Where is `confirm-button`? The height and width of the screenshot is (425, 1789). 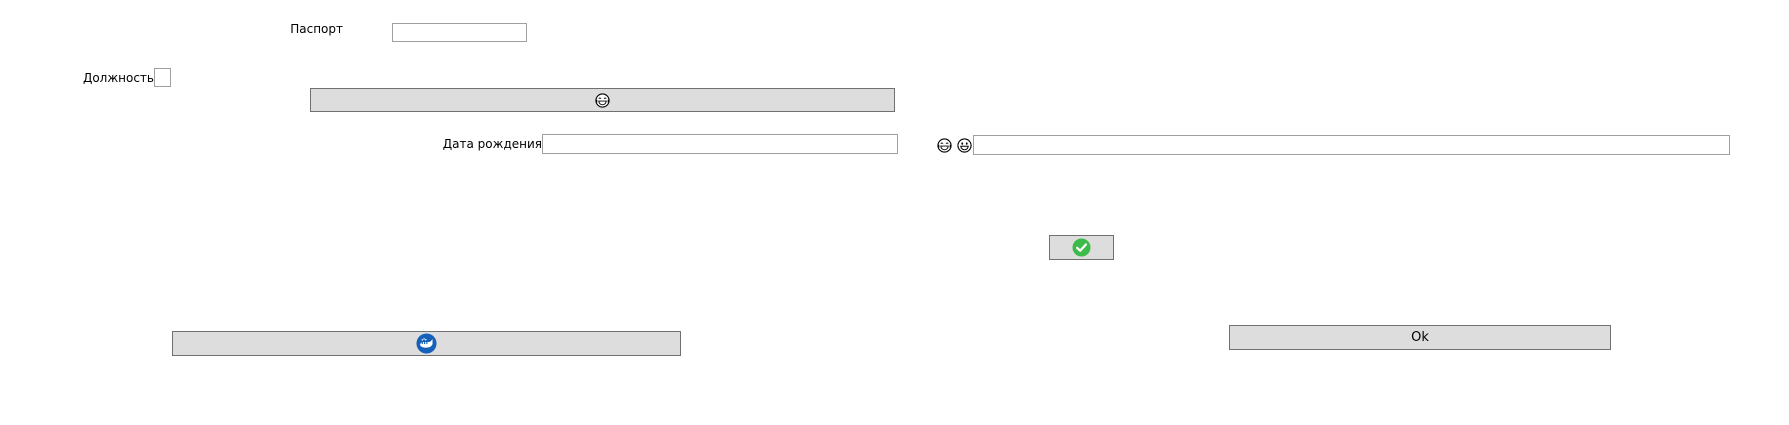 confirm-button is located at coordinates (1081, 247).